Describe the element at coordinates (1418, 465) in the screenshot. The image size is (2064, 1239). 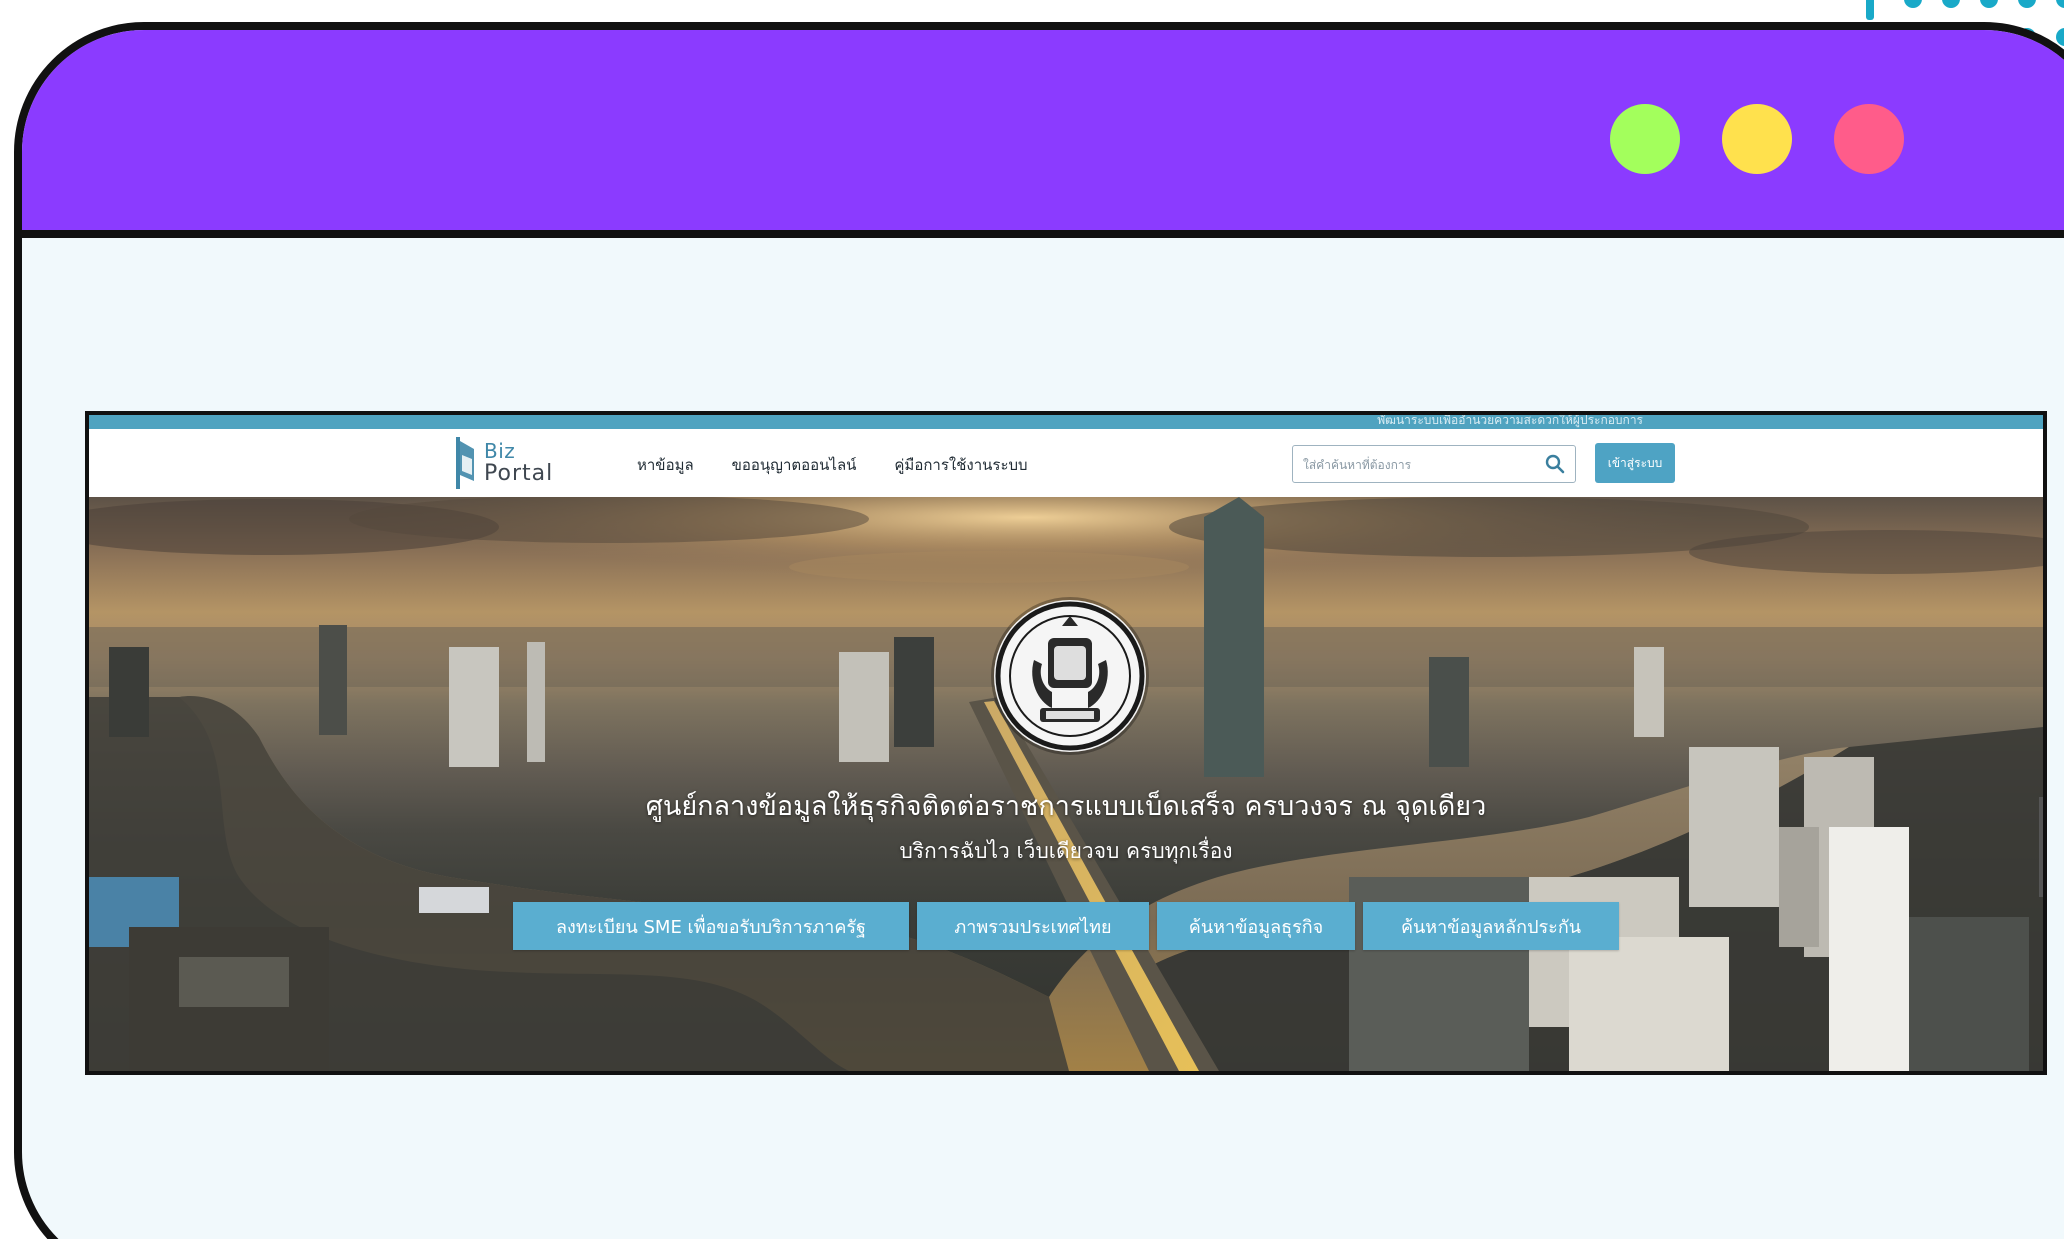
I see `search-input` at that location.